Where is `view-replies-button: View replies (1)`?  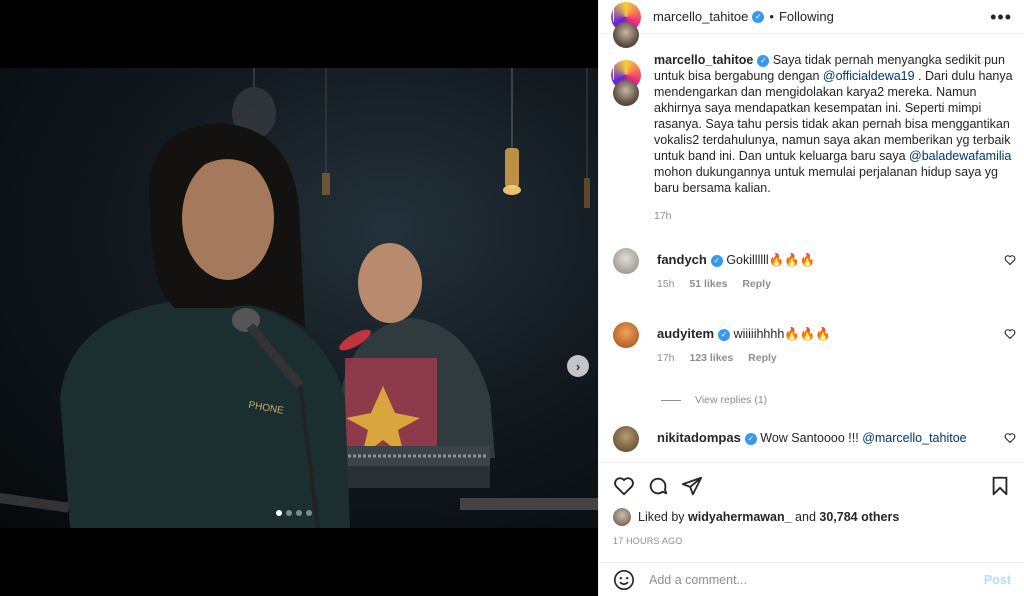 view-replies-button: View replies (1) is located at coordinates (714, 400).